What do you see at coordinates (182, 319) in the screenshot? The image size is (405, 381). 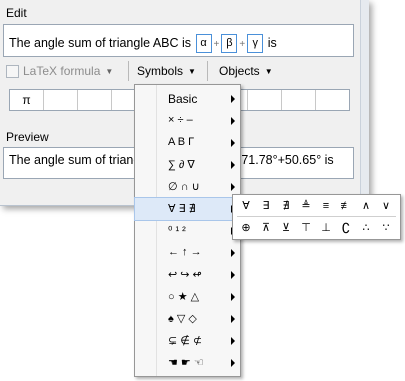 I see `menu-item-label: ♠ ▽ ◇` at bounding box center [182, 319].